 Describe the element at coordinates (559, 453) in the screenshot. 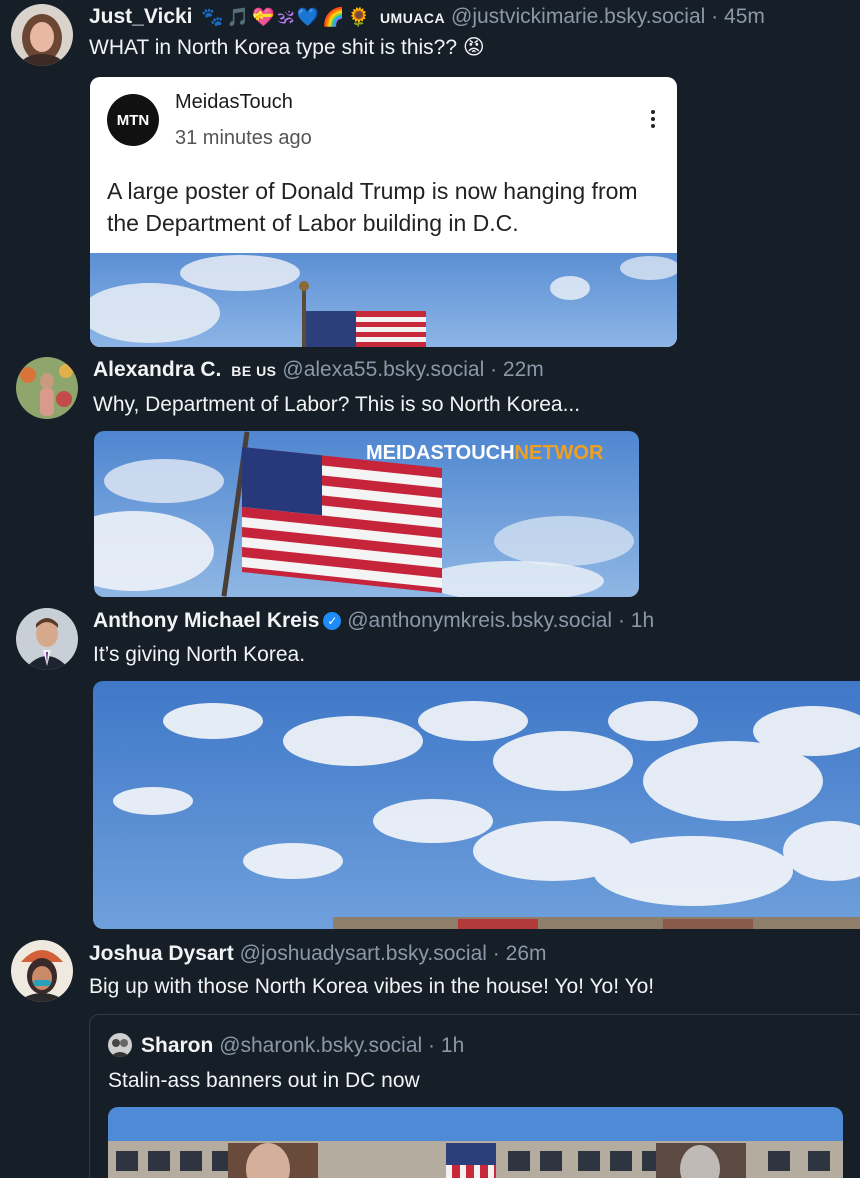

I see `watermark-part-b: NETWOR` at that location.